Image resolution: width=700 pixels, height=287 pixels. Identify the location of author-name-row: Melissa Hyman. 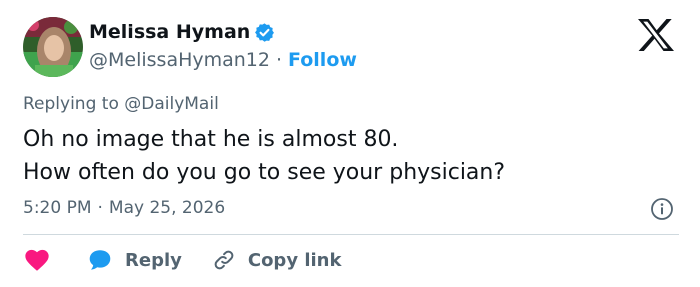
(182, 32).